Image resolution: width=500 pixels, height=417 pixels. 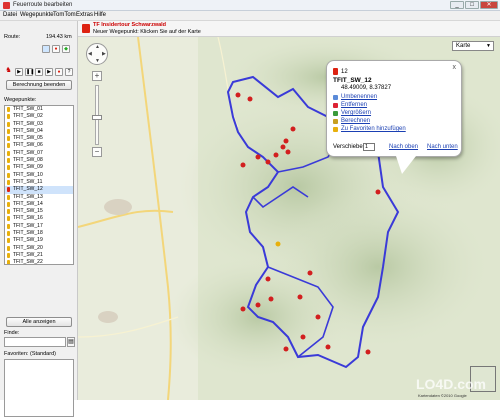 What do you see at coordinates (39, 131) in the screenshot?
I see `waypoint-list-item: TFIT_SW_04` at bounding box center [39, 131].